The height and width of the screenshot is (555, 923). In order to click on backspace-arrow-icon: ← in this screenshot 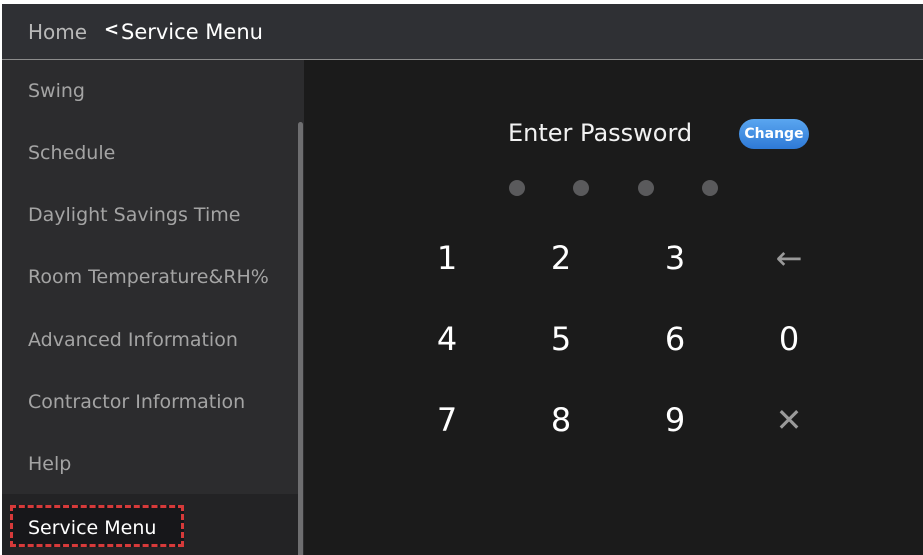, I will do `click(789, 258)`.